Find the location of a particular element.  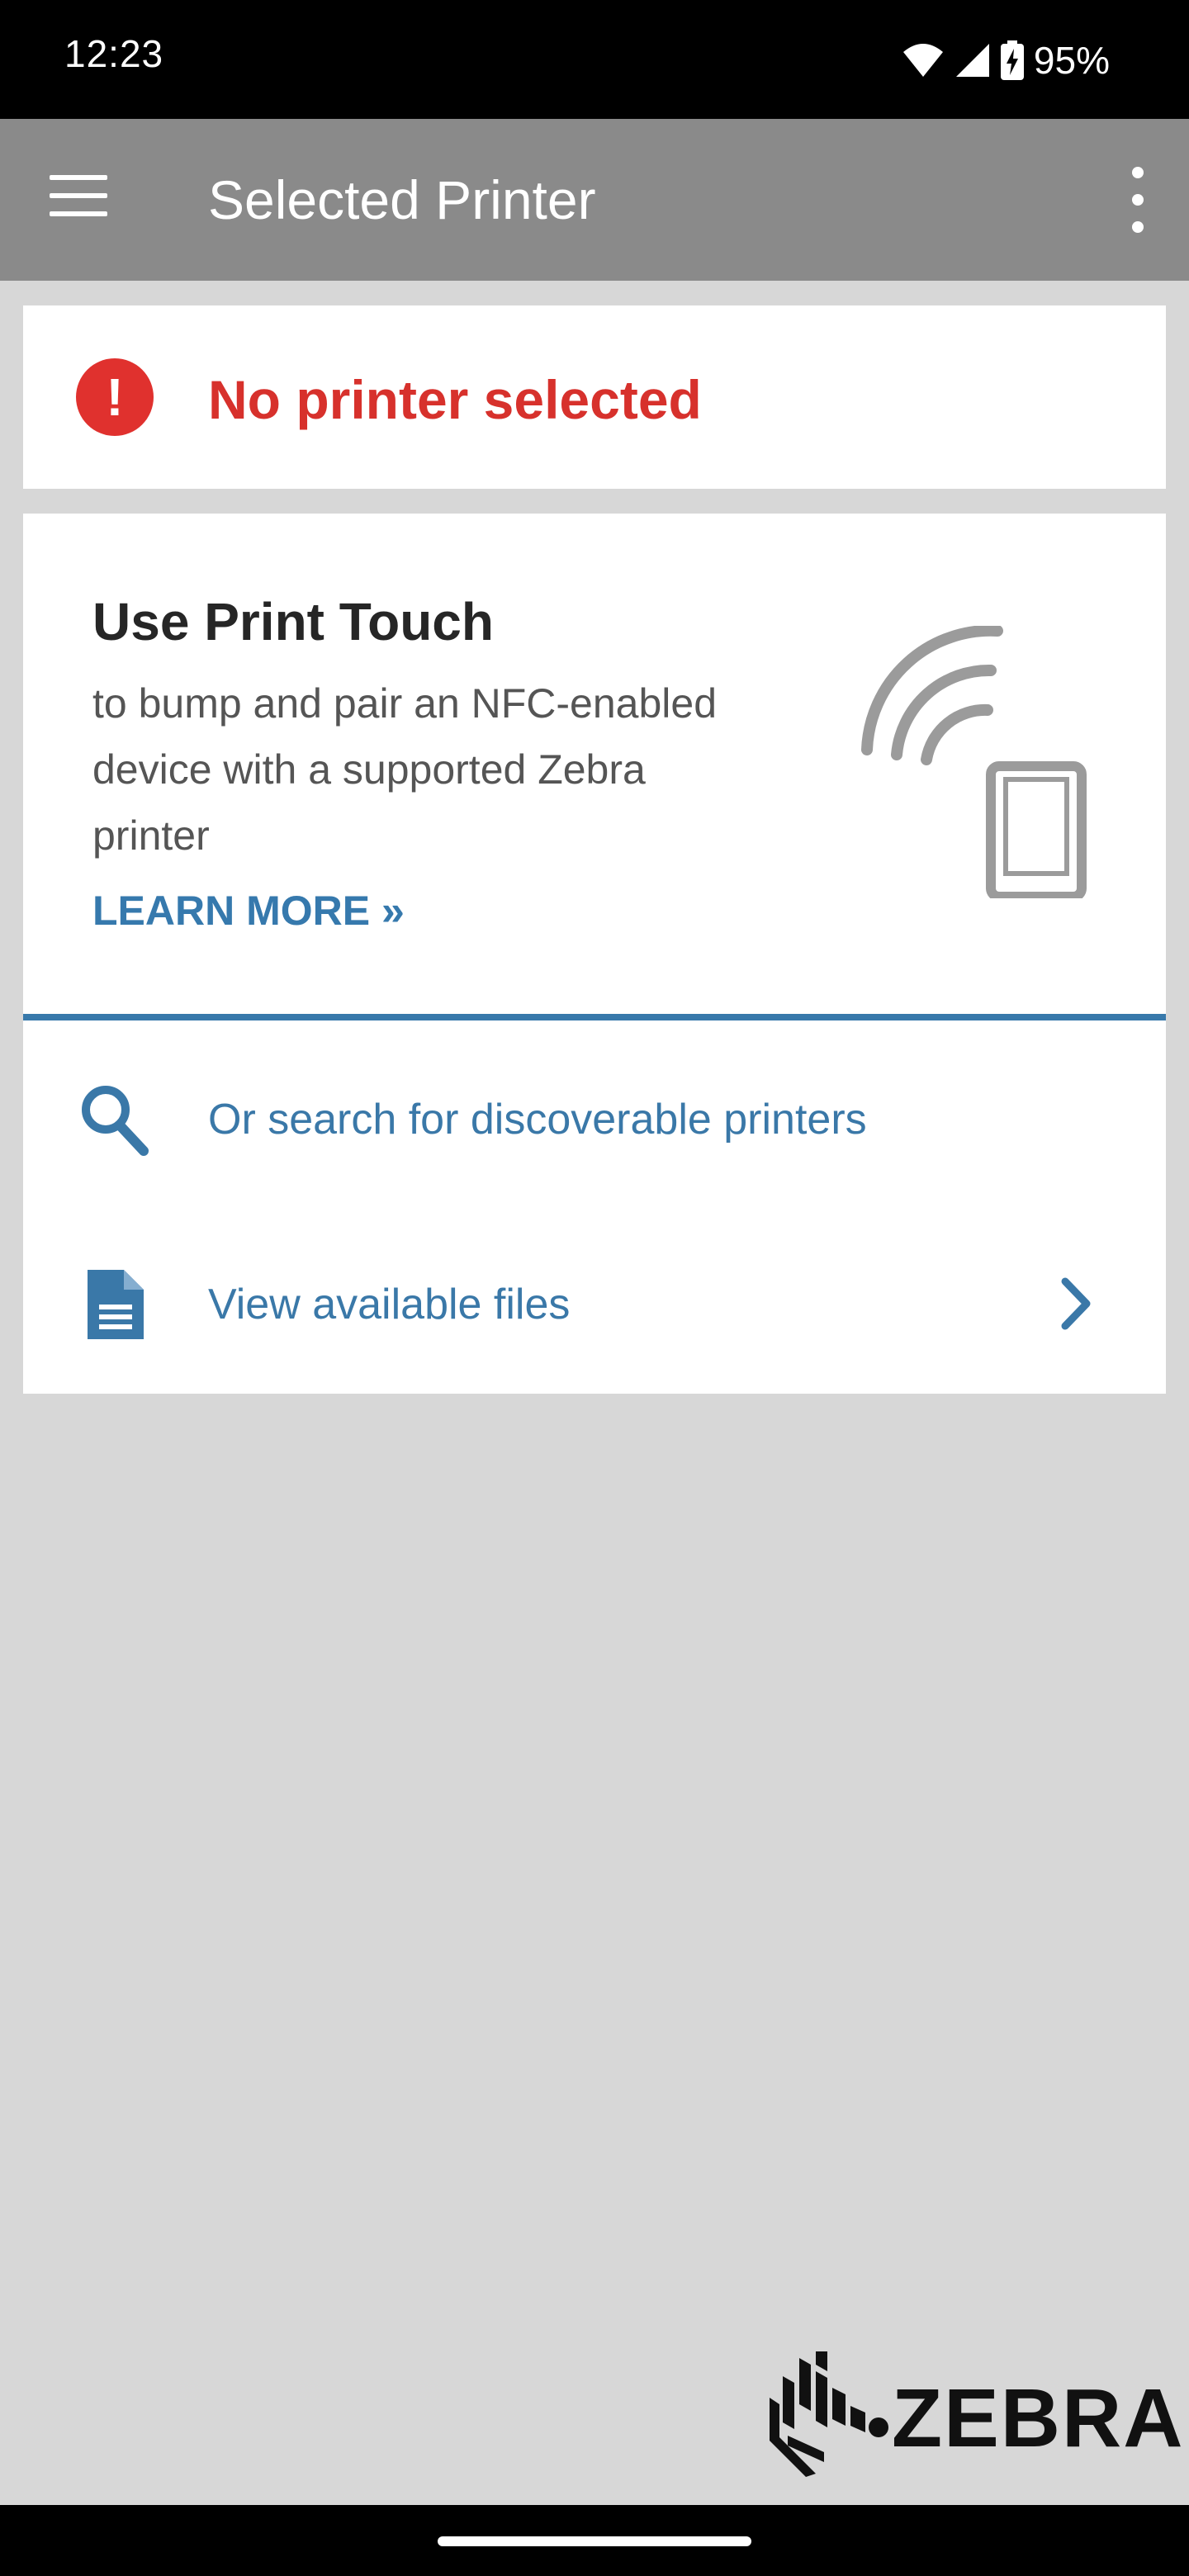

battery-charging-icon is located at coordinates (1012, 60).